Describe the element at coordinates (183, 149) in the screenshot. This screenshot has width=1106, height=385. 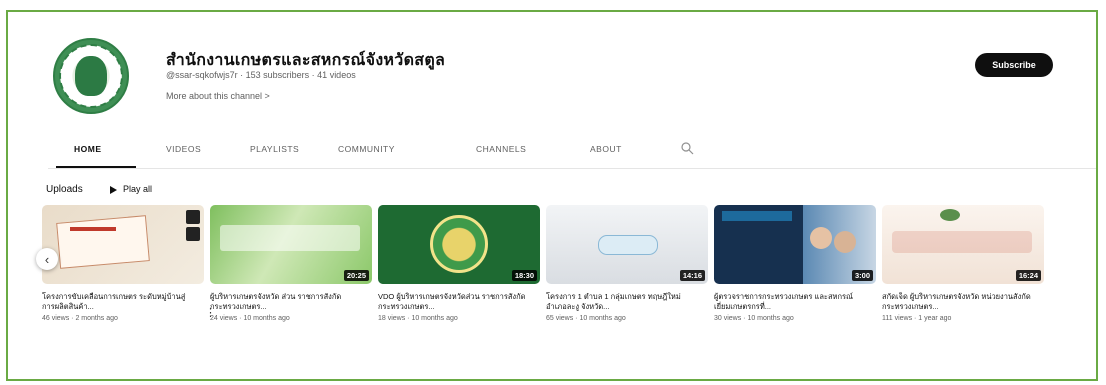
I see `tab-videos: VIDEOS` at that location.